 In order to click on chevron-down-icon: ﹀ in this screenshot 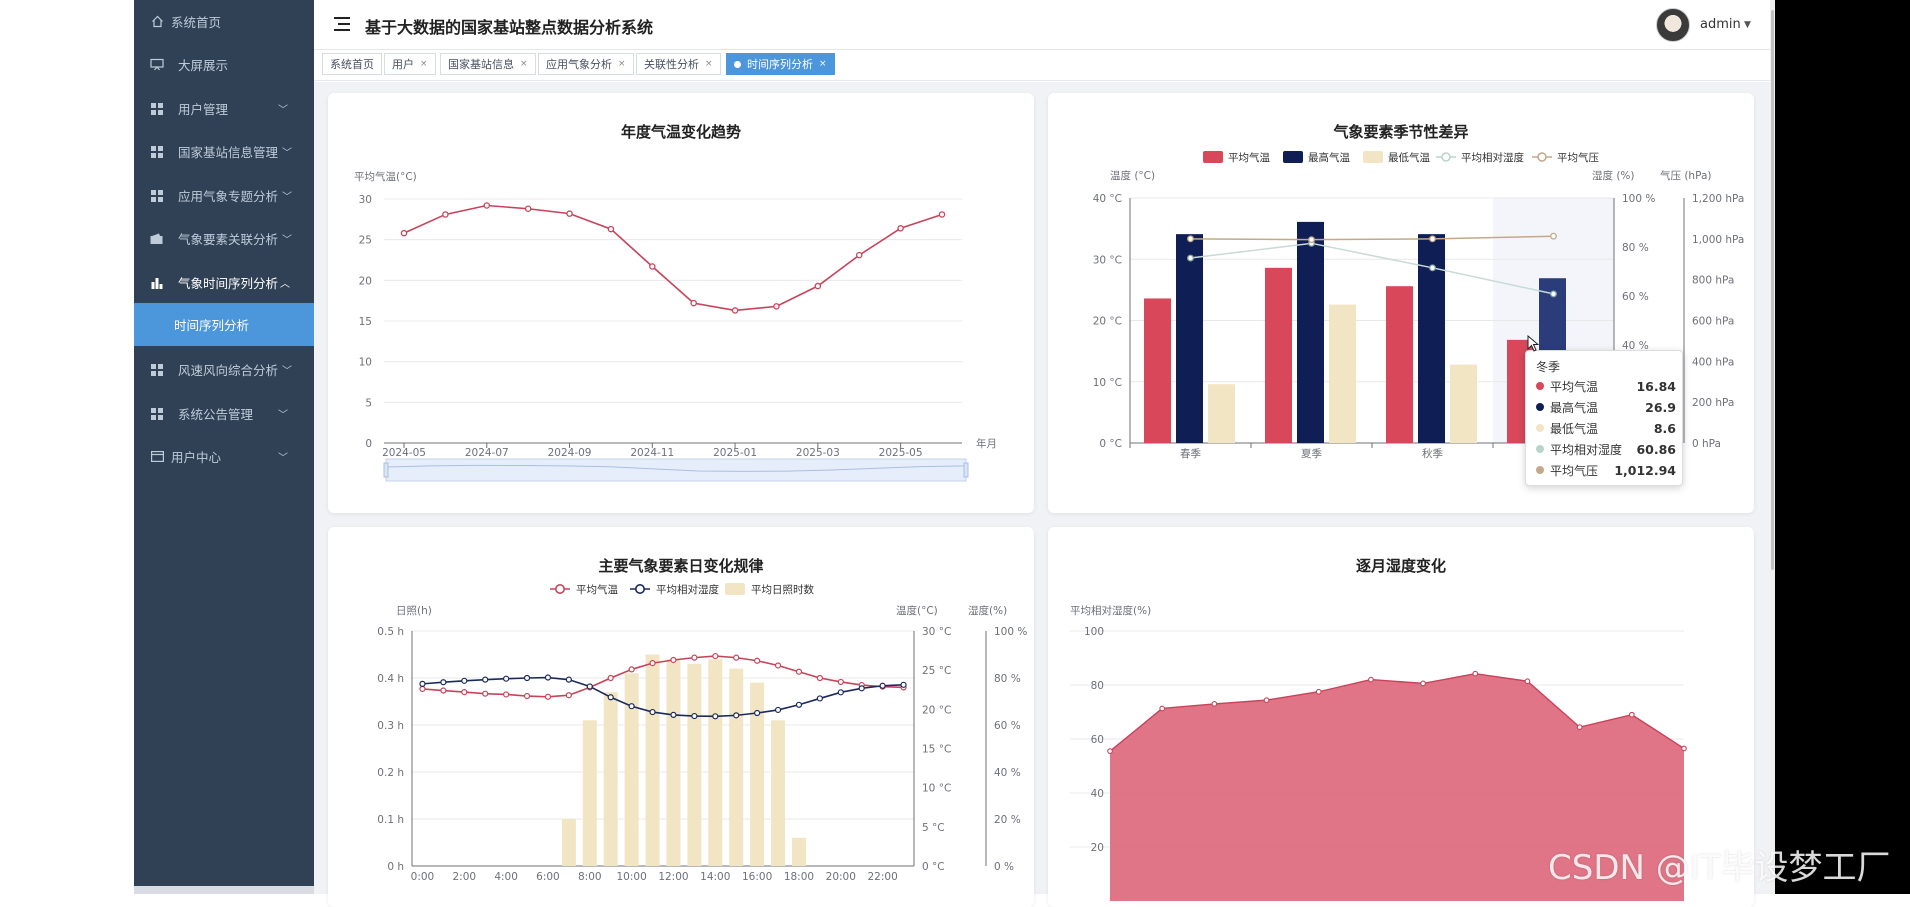, I will do `click(287, 371)`.